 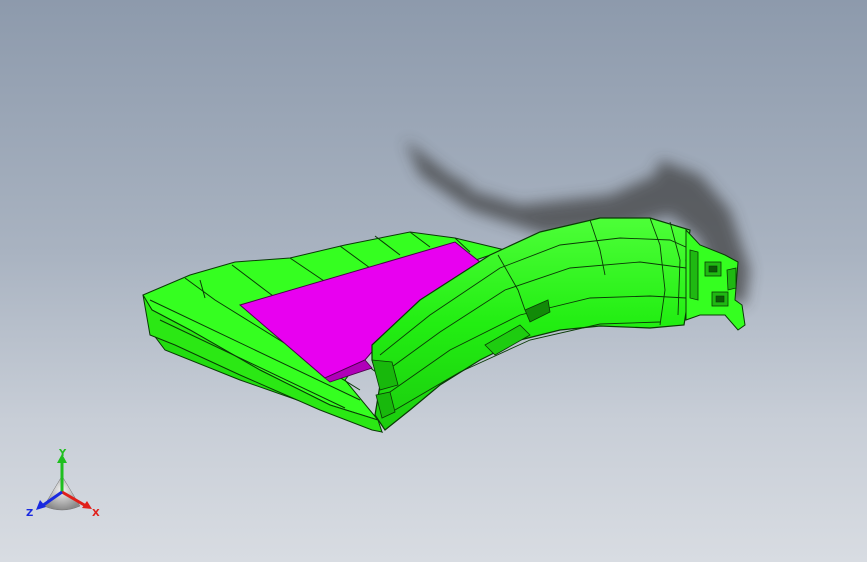 I want to click on y-axis-label: Y, so click(x=62, y=453).